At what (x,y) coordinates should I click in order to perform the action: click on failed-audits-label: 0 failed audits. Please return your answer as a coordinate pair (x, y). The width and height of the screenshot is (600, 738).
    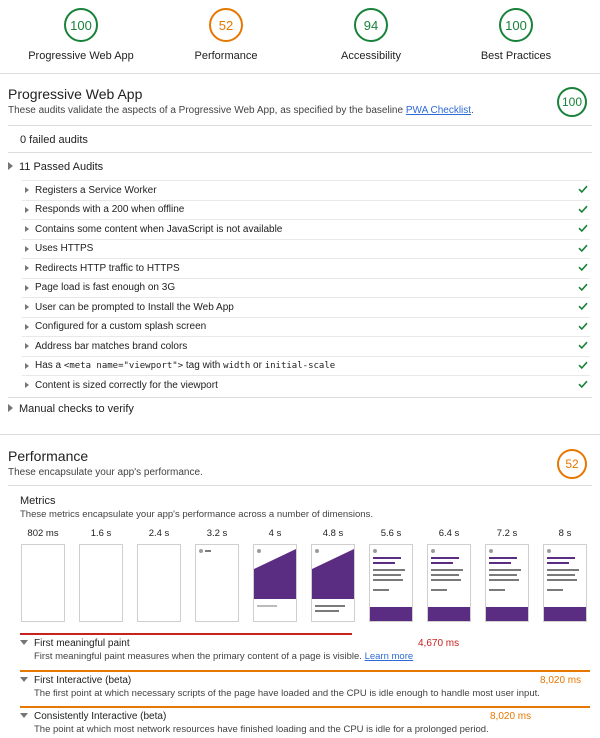
    Looking at the image, I should click on (54, 140).